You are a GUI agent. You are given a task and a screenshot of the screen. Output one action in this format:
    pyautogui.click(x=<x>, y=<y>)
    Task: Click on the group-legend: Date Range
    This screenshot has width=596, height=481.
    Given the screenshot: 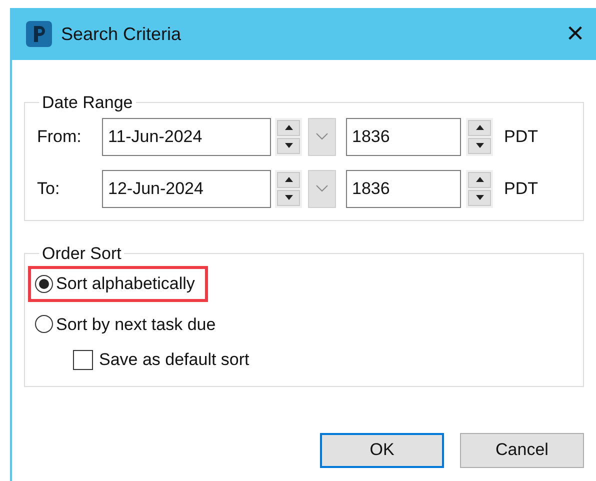 What is the action you would take?
    pyautogui.click(x=87, y=103)
    